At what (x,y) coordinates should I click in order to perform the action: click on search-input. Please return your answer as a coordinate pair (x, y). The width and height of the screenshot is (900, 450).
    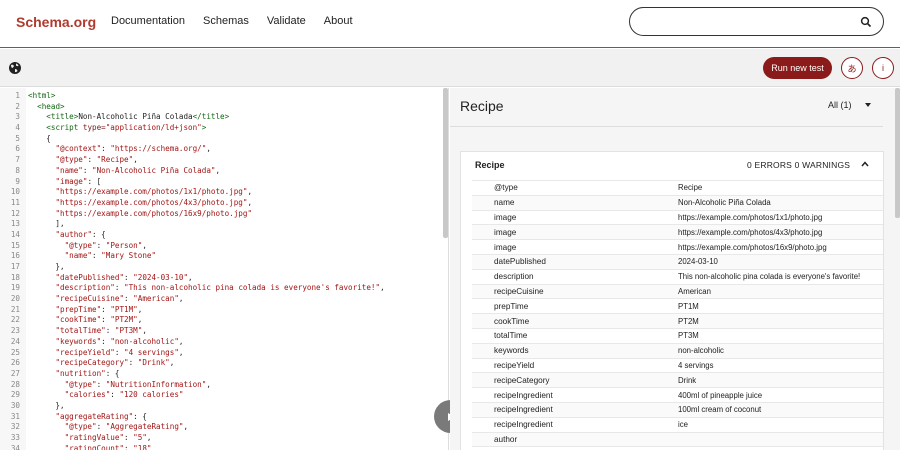
    Looking at the image, I should click on (744, 22).